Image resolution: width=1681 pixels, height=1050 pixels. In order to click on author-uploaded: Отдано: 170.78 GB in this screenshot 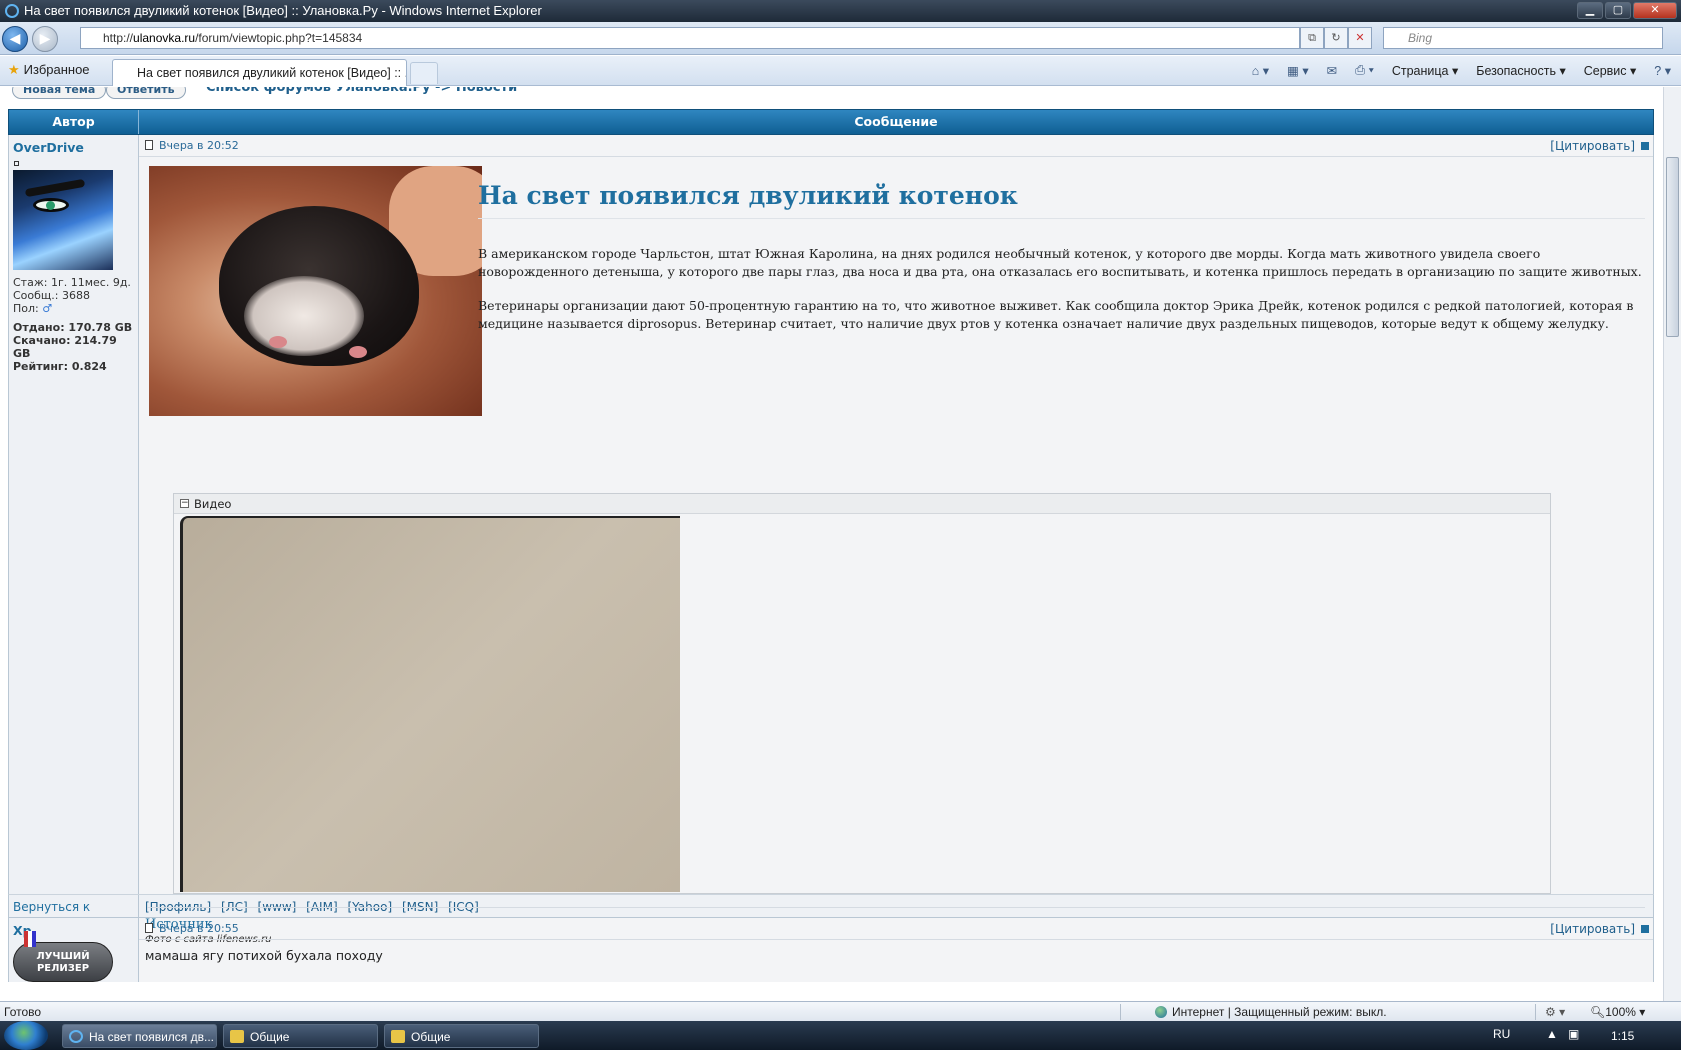, I will do `click(73, 327)`.